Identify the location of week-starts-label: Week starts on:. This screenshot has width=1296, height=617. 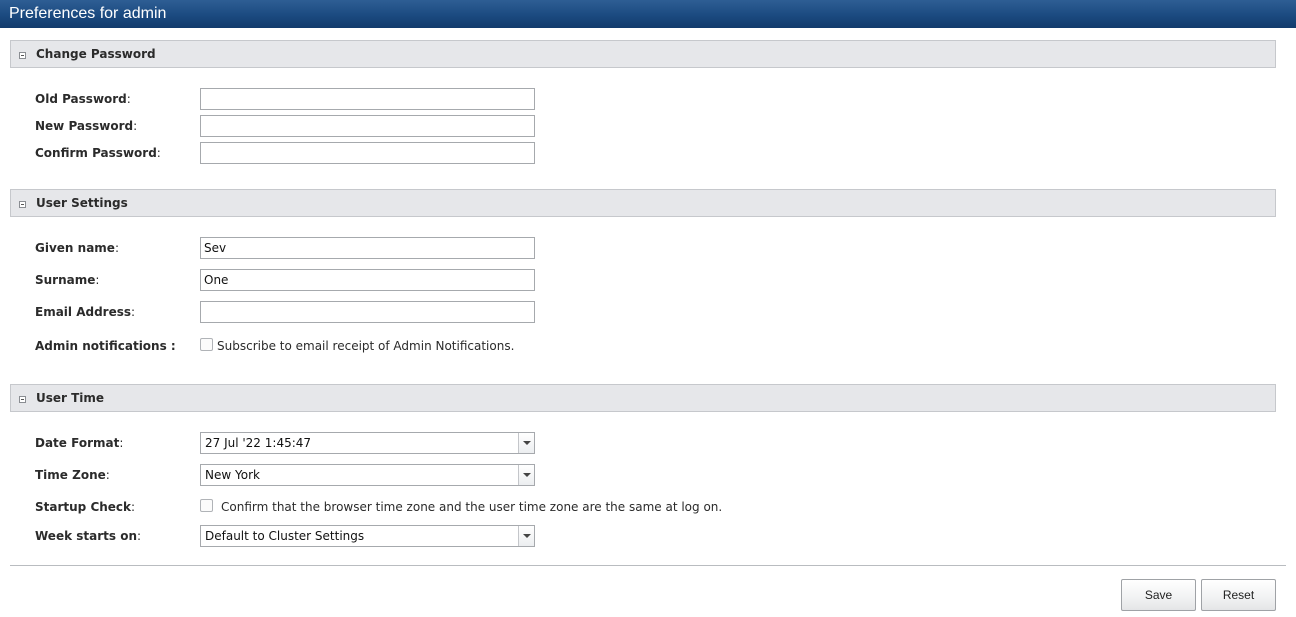
(88, 536).